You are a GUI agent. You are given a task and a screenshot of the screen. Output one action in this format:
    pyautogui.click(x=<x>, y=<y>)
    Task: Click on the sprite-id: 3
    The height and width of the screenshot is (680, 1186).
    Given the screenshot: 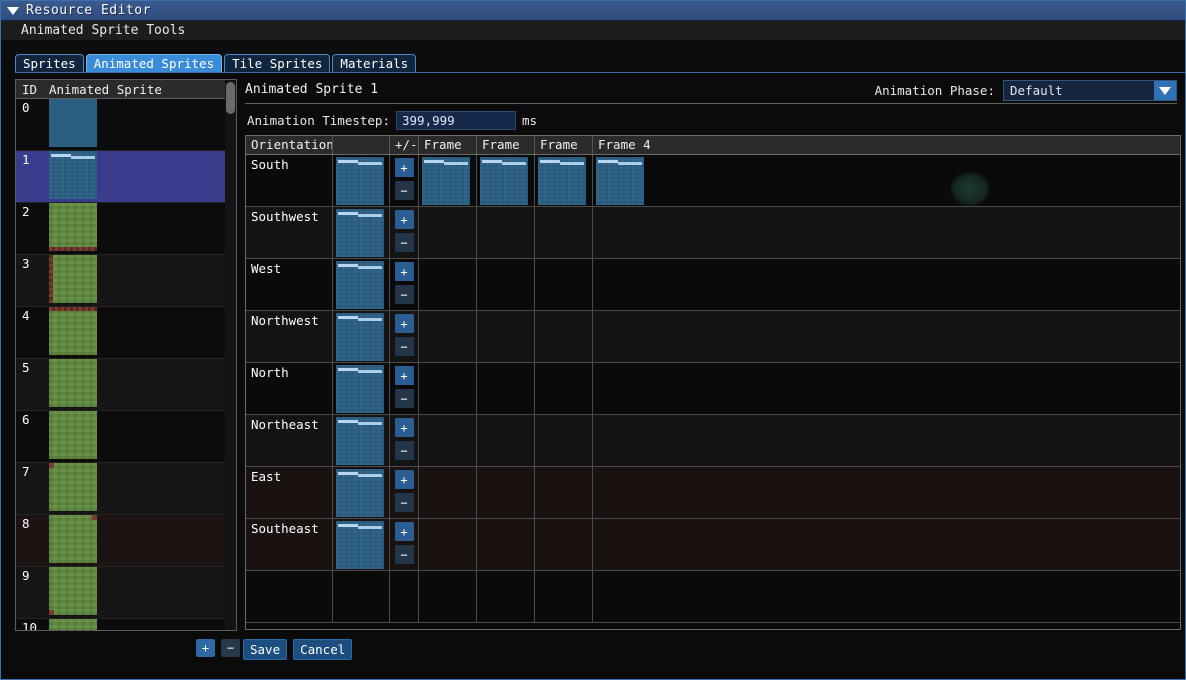 What is the action you would take?
    pyautogui.click(x=26, y=263)
    